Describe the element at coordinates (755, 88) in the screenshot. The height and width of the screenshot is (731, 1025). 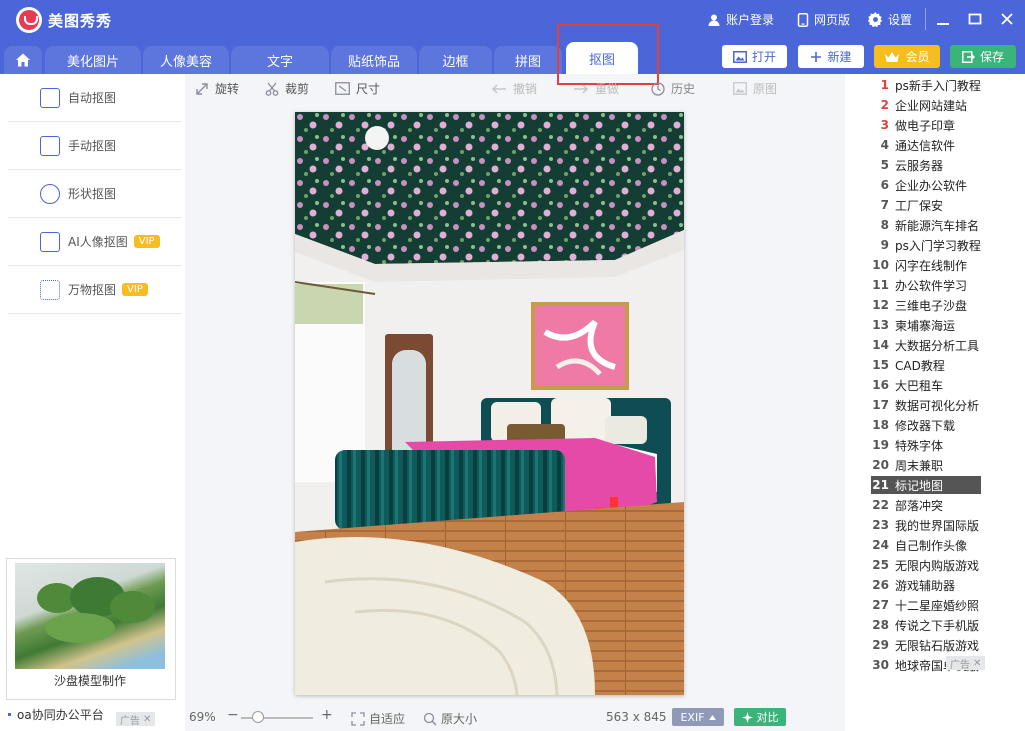
I see `original-button: 原图` at that location.